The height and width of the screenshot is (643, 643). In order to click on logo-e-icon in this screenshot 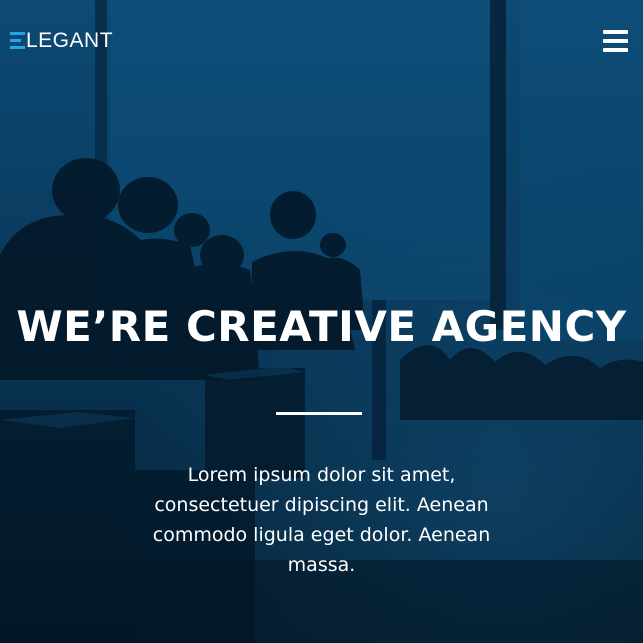, I will do `click(17, 40)`.